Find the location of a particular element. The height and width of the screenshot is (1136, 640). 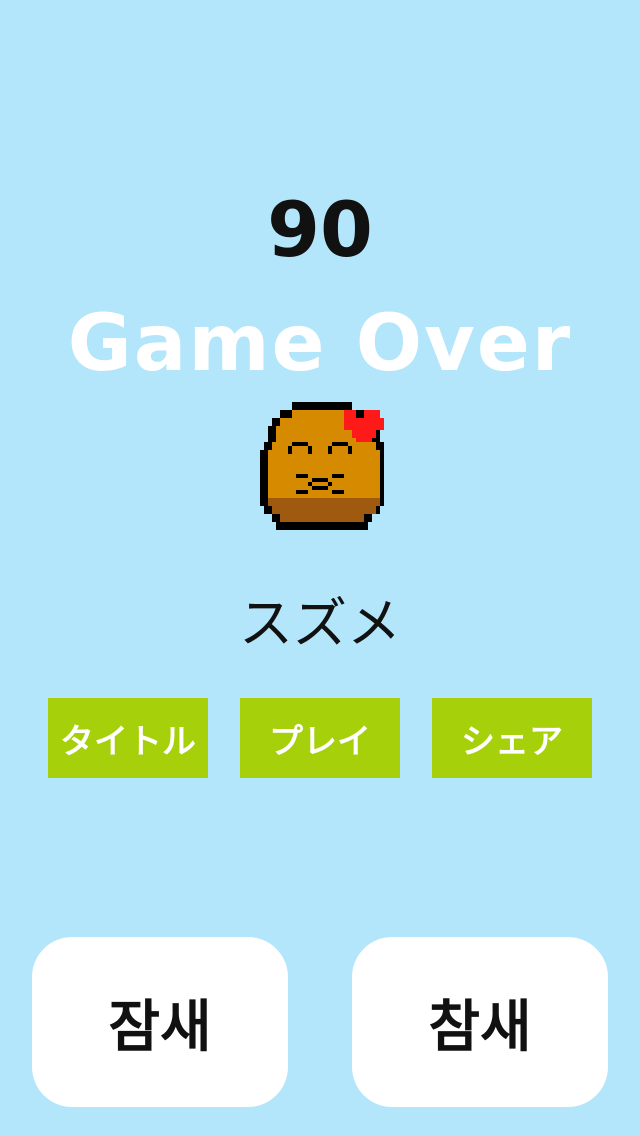

answer-button-right: 참새 is located at coordinates (480, 1022).